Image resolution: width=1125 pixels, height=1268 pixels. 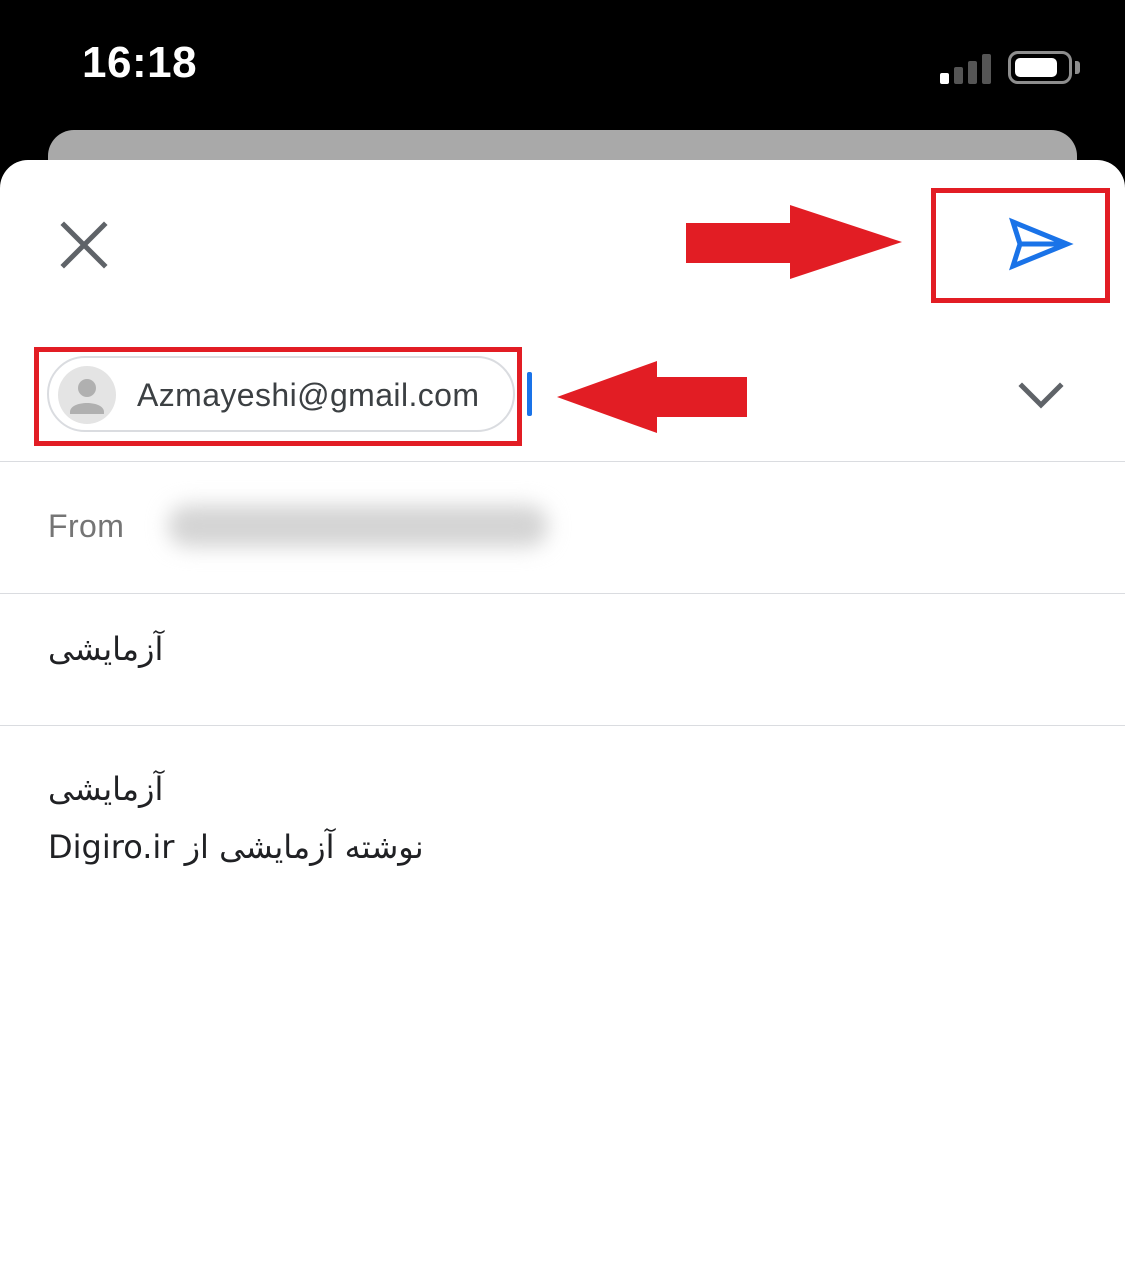 I want to click on body-line: نوشته آزمایشی از Digiro.ir, so click(x=236, y=847).